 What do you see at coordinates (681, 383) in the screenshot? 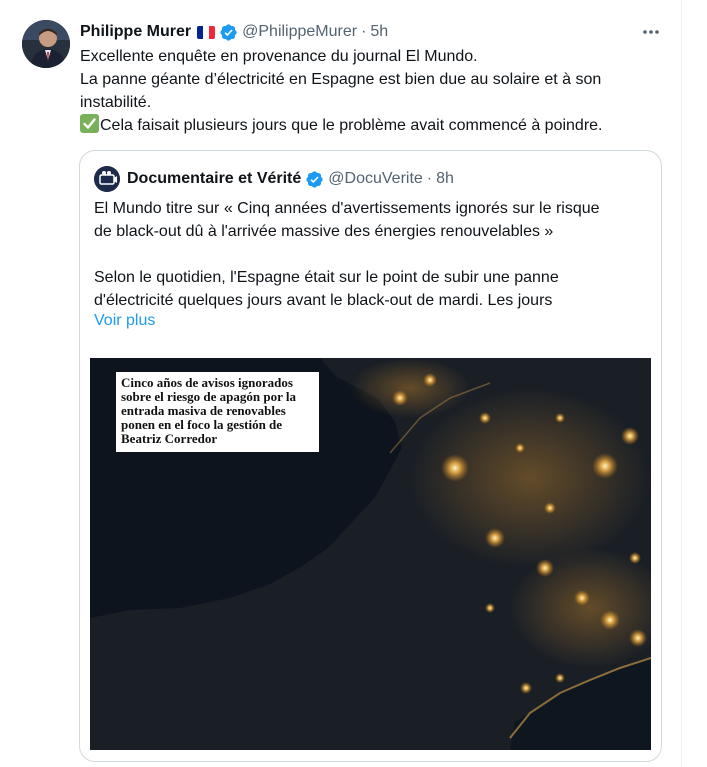
I see `timeline-column-divider` at bounding box center [681, 383].